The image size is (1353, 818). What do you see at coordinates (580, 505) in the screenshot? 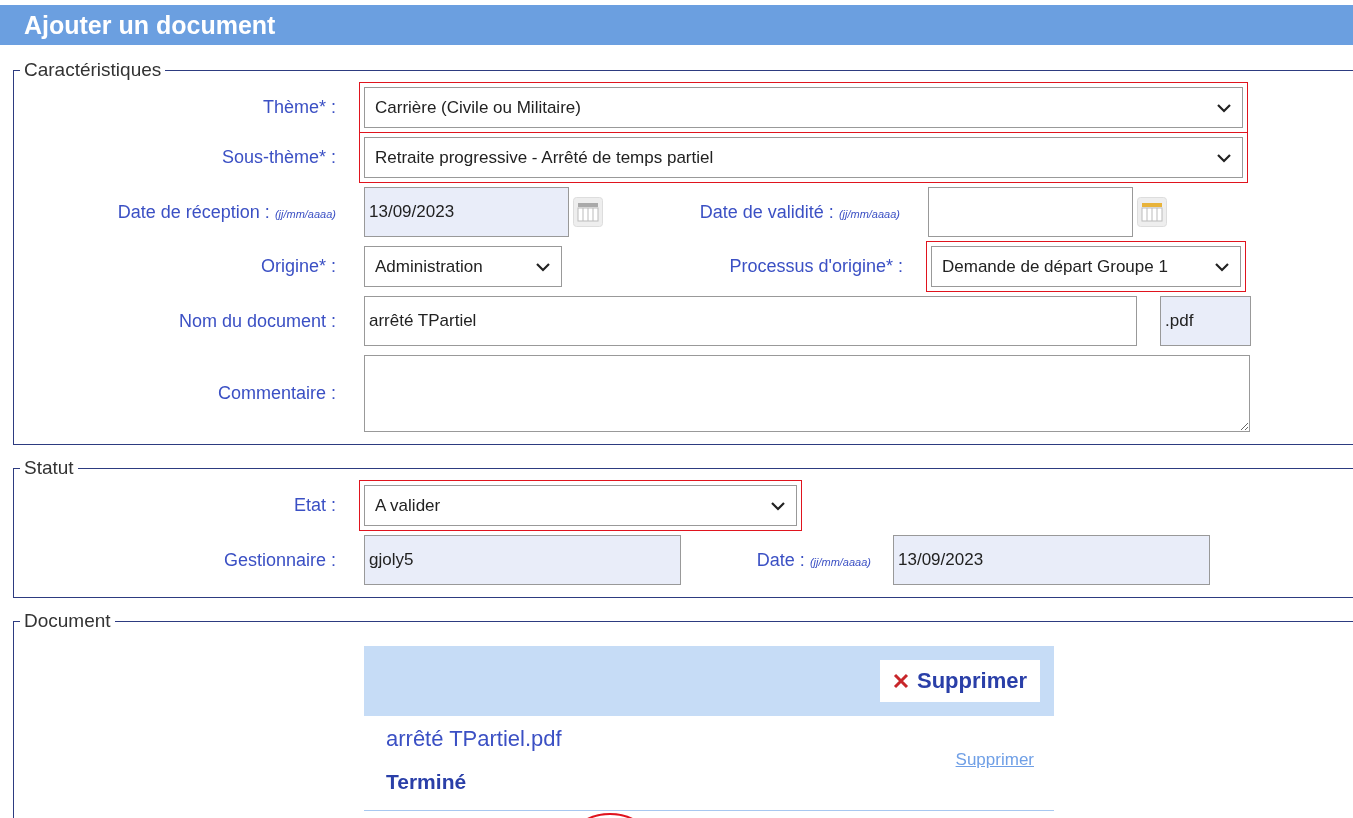
I see `dropdown: A valider` at bounding box center [580, 505].